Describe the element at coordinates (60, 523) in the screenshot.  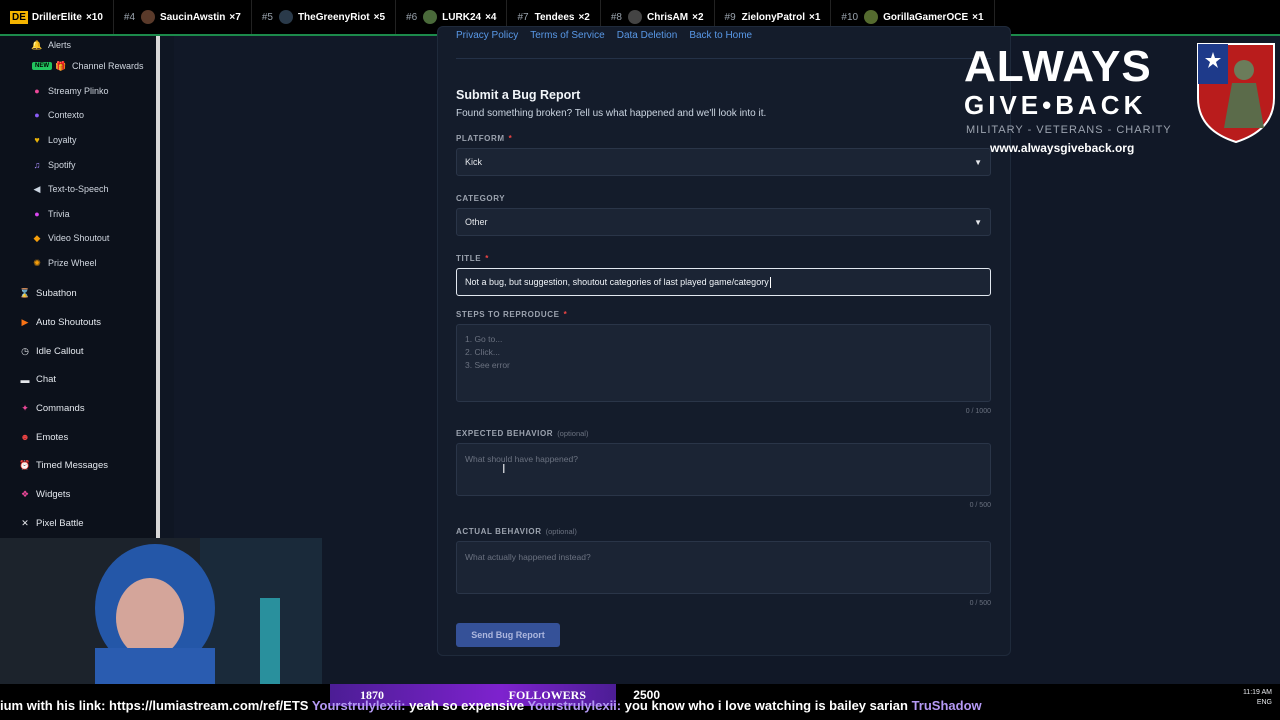
I see `sidebar-item-label: Pixel Battle` at that location.